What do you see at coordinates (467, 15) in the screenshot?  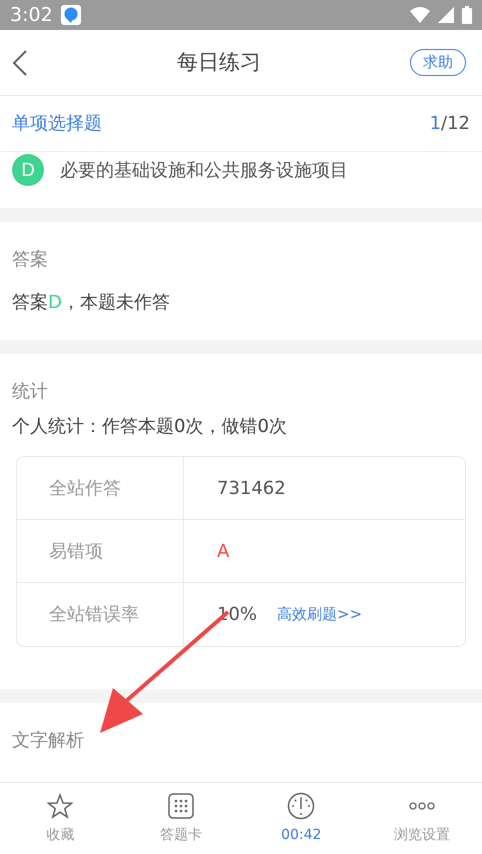 I see `battery-icon` at bounding box center [467, 15].